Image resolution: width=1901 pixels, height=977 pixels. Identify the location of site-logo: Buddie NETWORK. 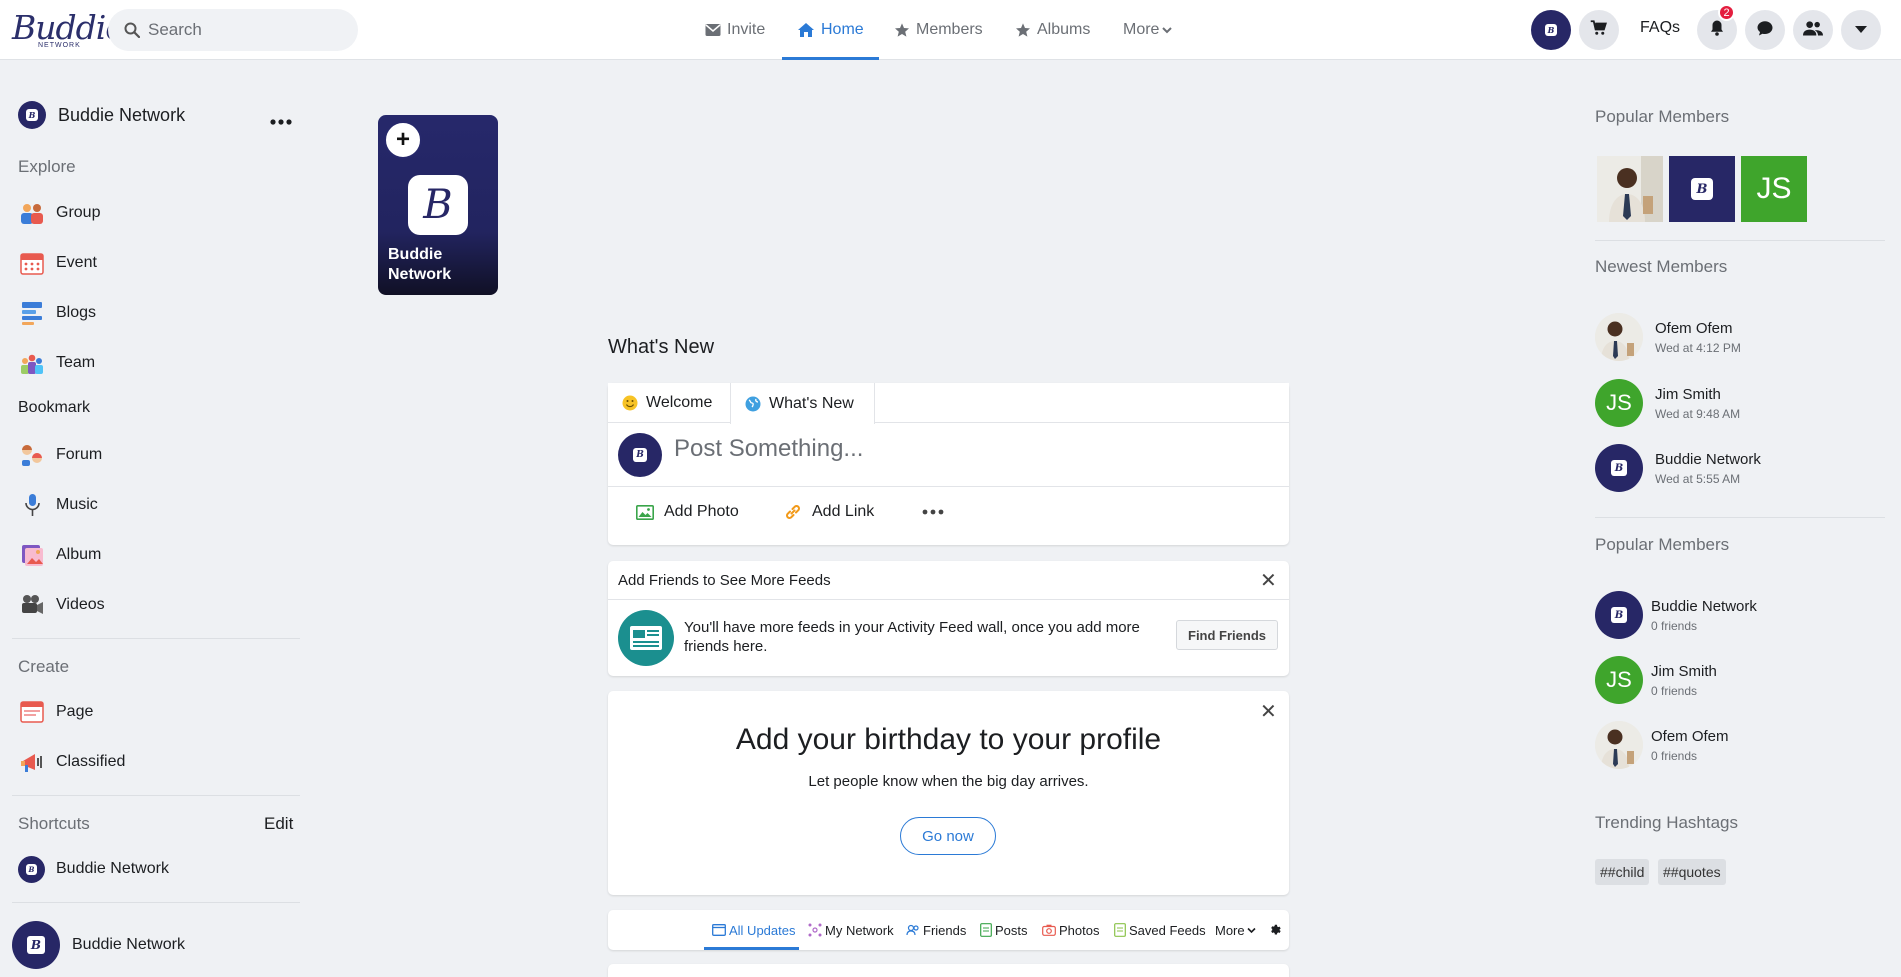
(68, 30).